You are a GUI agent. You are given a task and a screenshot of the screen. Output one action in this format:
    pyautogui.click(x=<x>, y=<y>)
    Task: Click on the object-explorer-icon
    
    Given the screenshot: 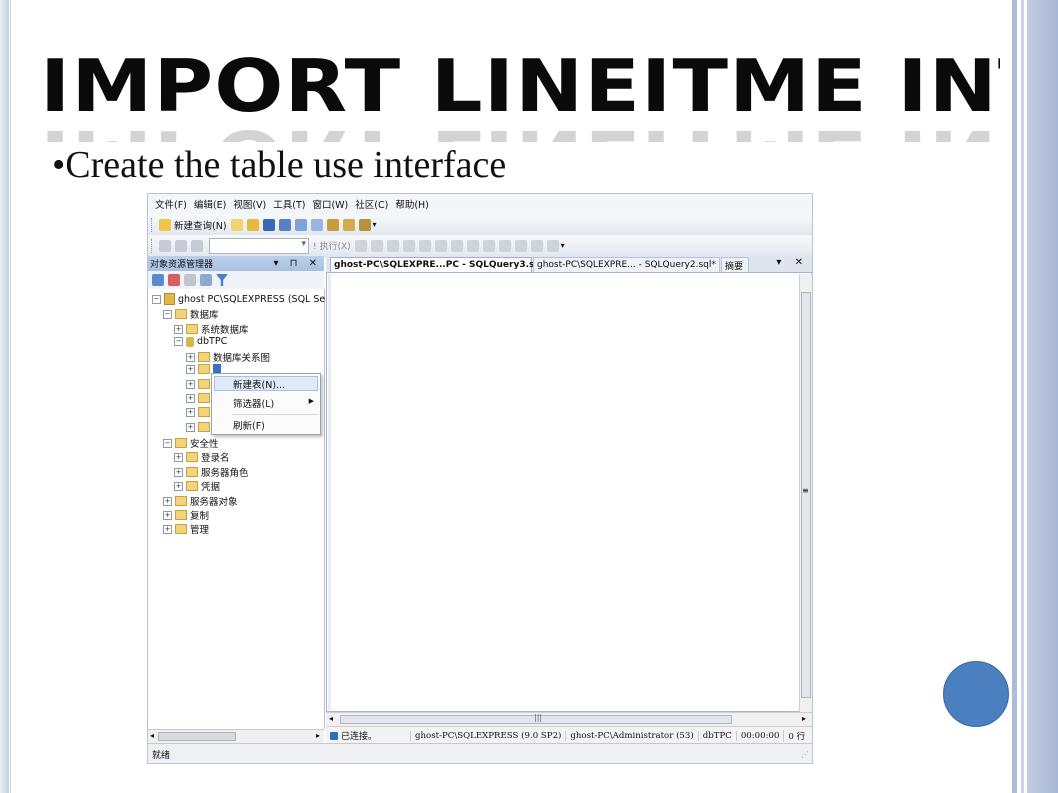 What is the action you would take?
    pyautogui.click(x=332, y=224)
    